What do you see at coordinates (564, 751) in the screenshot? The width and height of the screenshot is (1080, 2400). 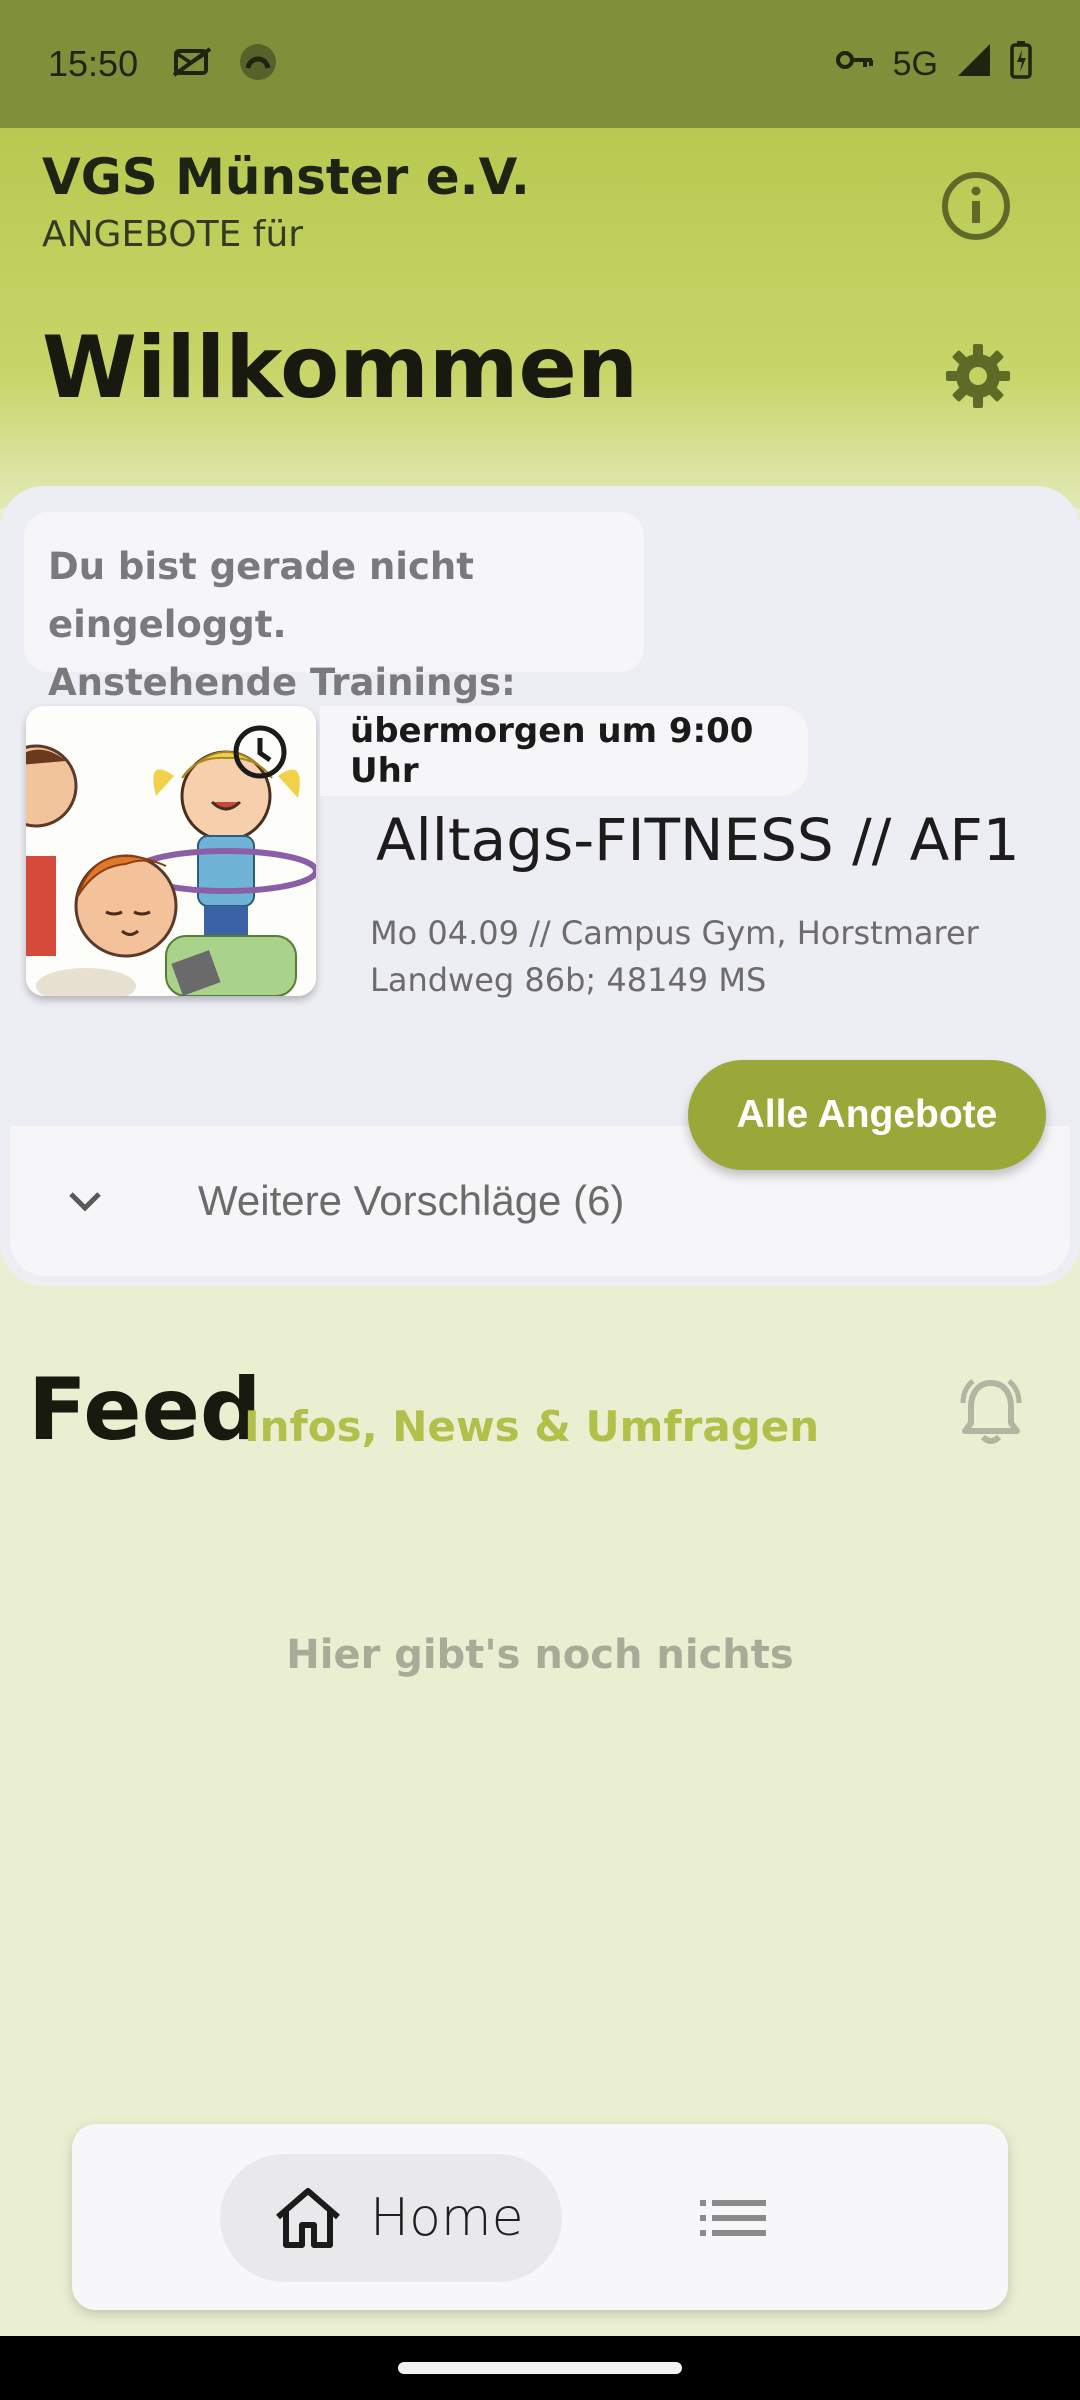 I see `training-time-pill: übermorgen um 9:00 Uhr` at bounding box center [564, 751].